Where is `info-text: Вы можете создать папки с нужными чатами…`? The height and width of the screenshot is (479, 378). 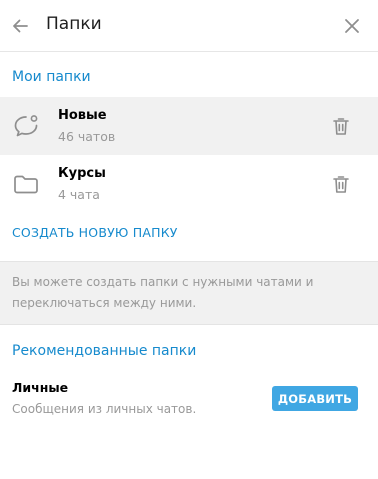 info-text: Вы можете создать папки с нужными чатами… is located at coordinates (163, 292).